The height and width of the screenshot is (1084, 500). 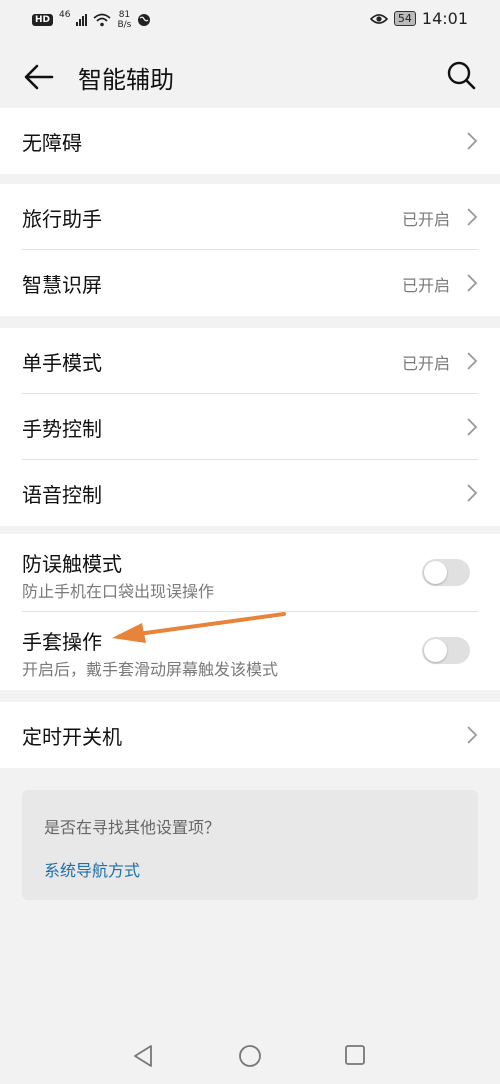 What do you see at coordinates (62, 495) in the screenshot?
I see `setting-label: 语音控制` at bounding box center [62, 495].